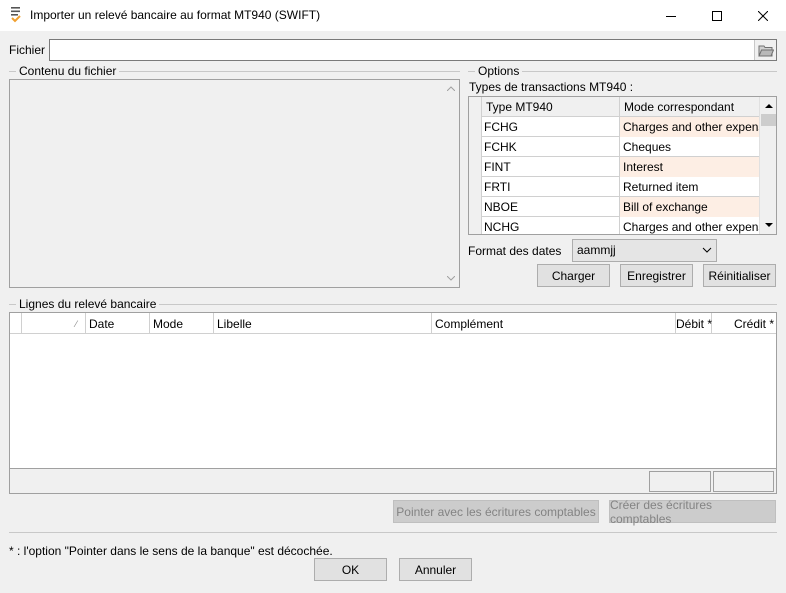 Image resolution: width=786 pixels, height=593 pixels. I want to click on maximize-button, so click(717, 15).